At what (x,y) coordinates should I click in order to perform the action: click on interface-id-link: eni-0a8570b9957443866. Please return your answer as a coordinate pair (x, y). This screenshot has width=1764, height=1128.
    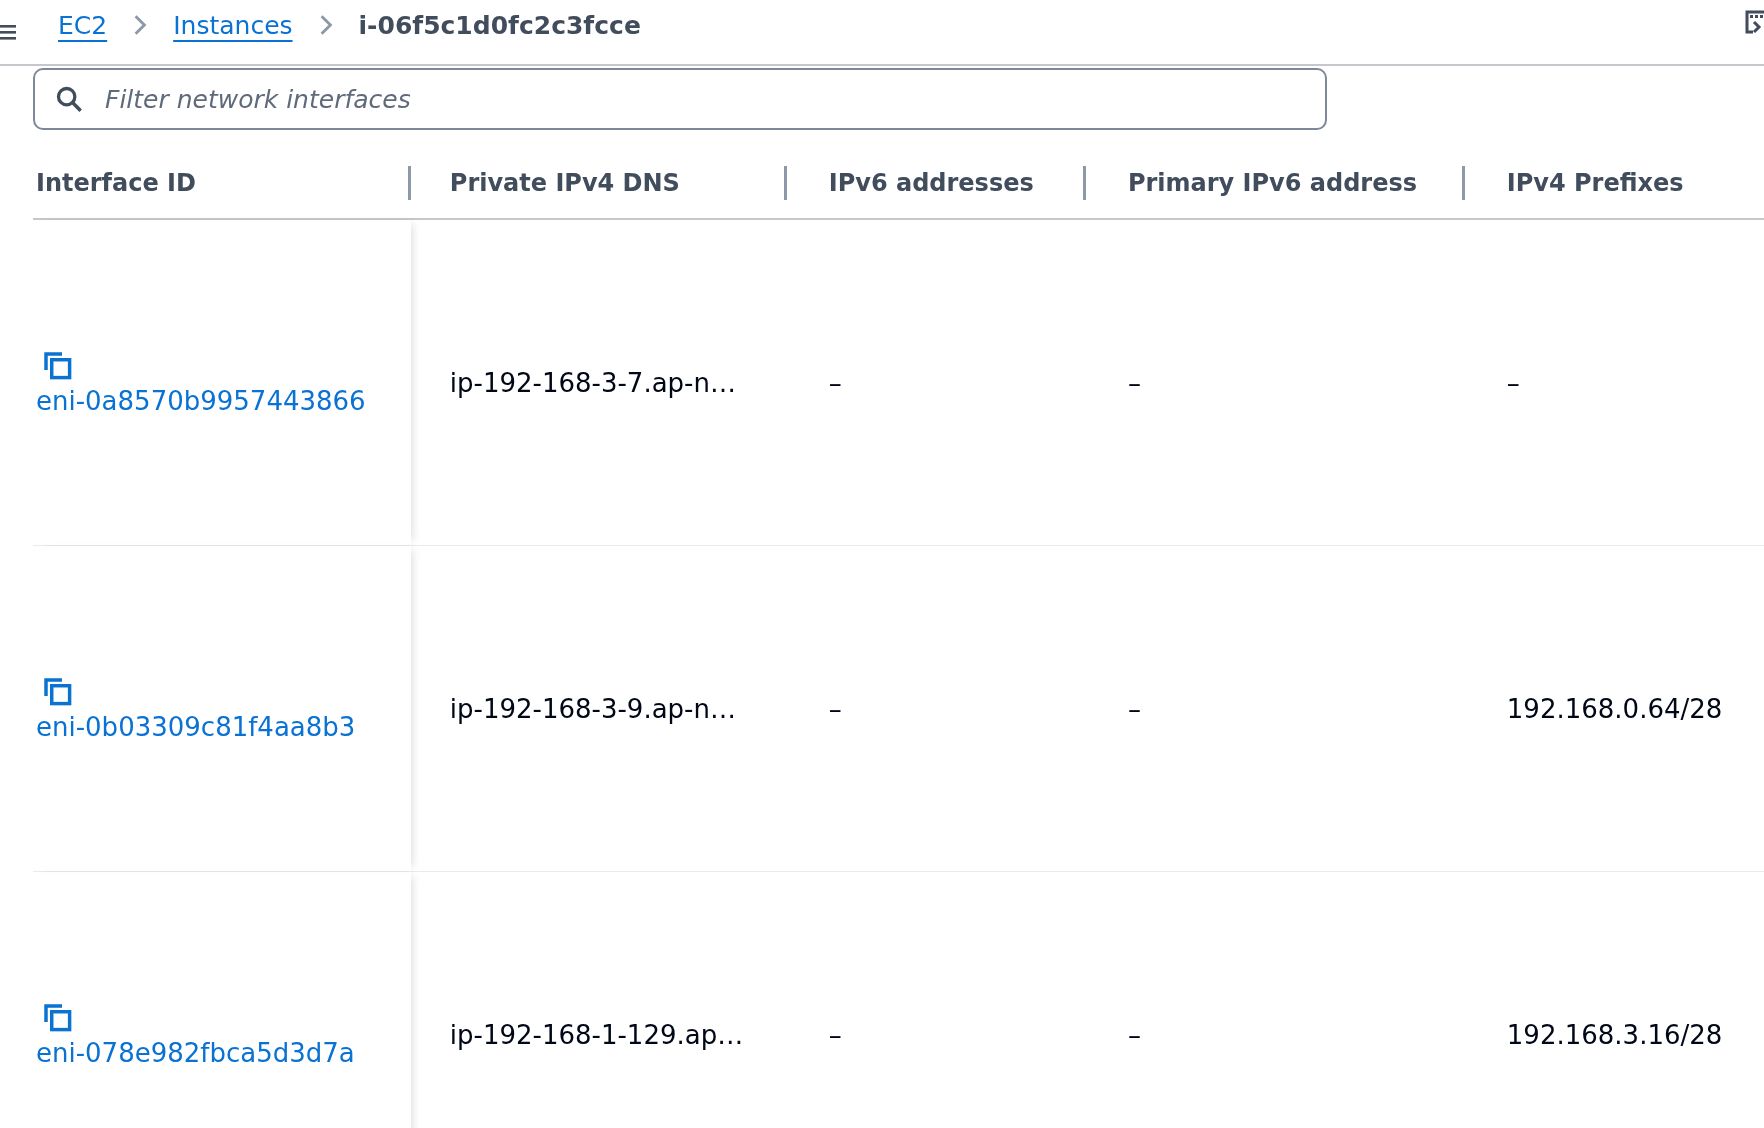
    Looking at the image, I should click on (201, 400).